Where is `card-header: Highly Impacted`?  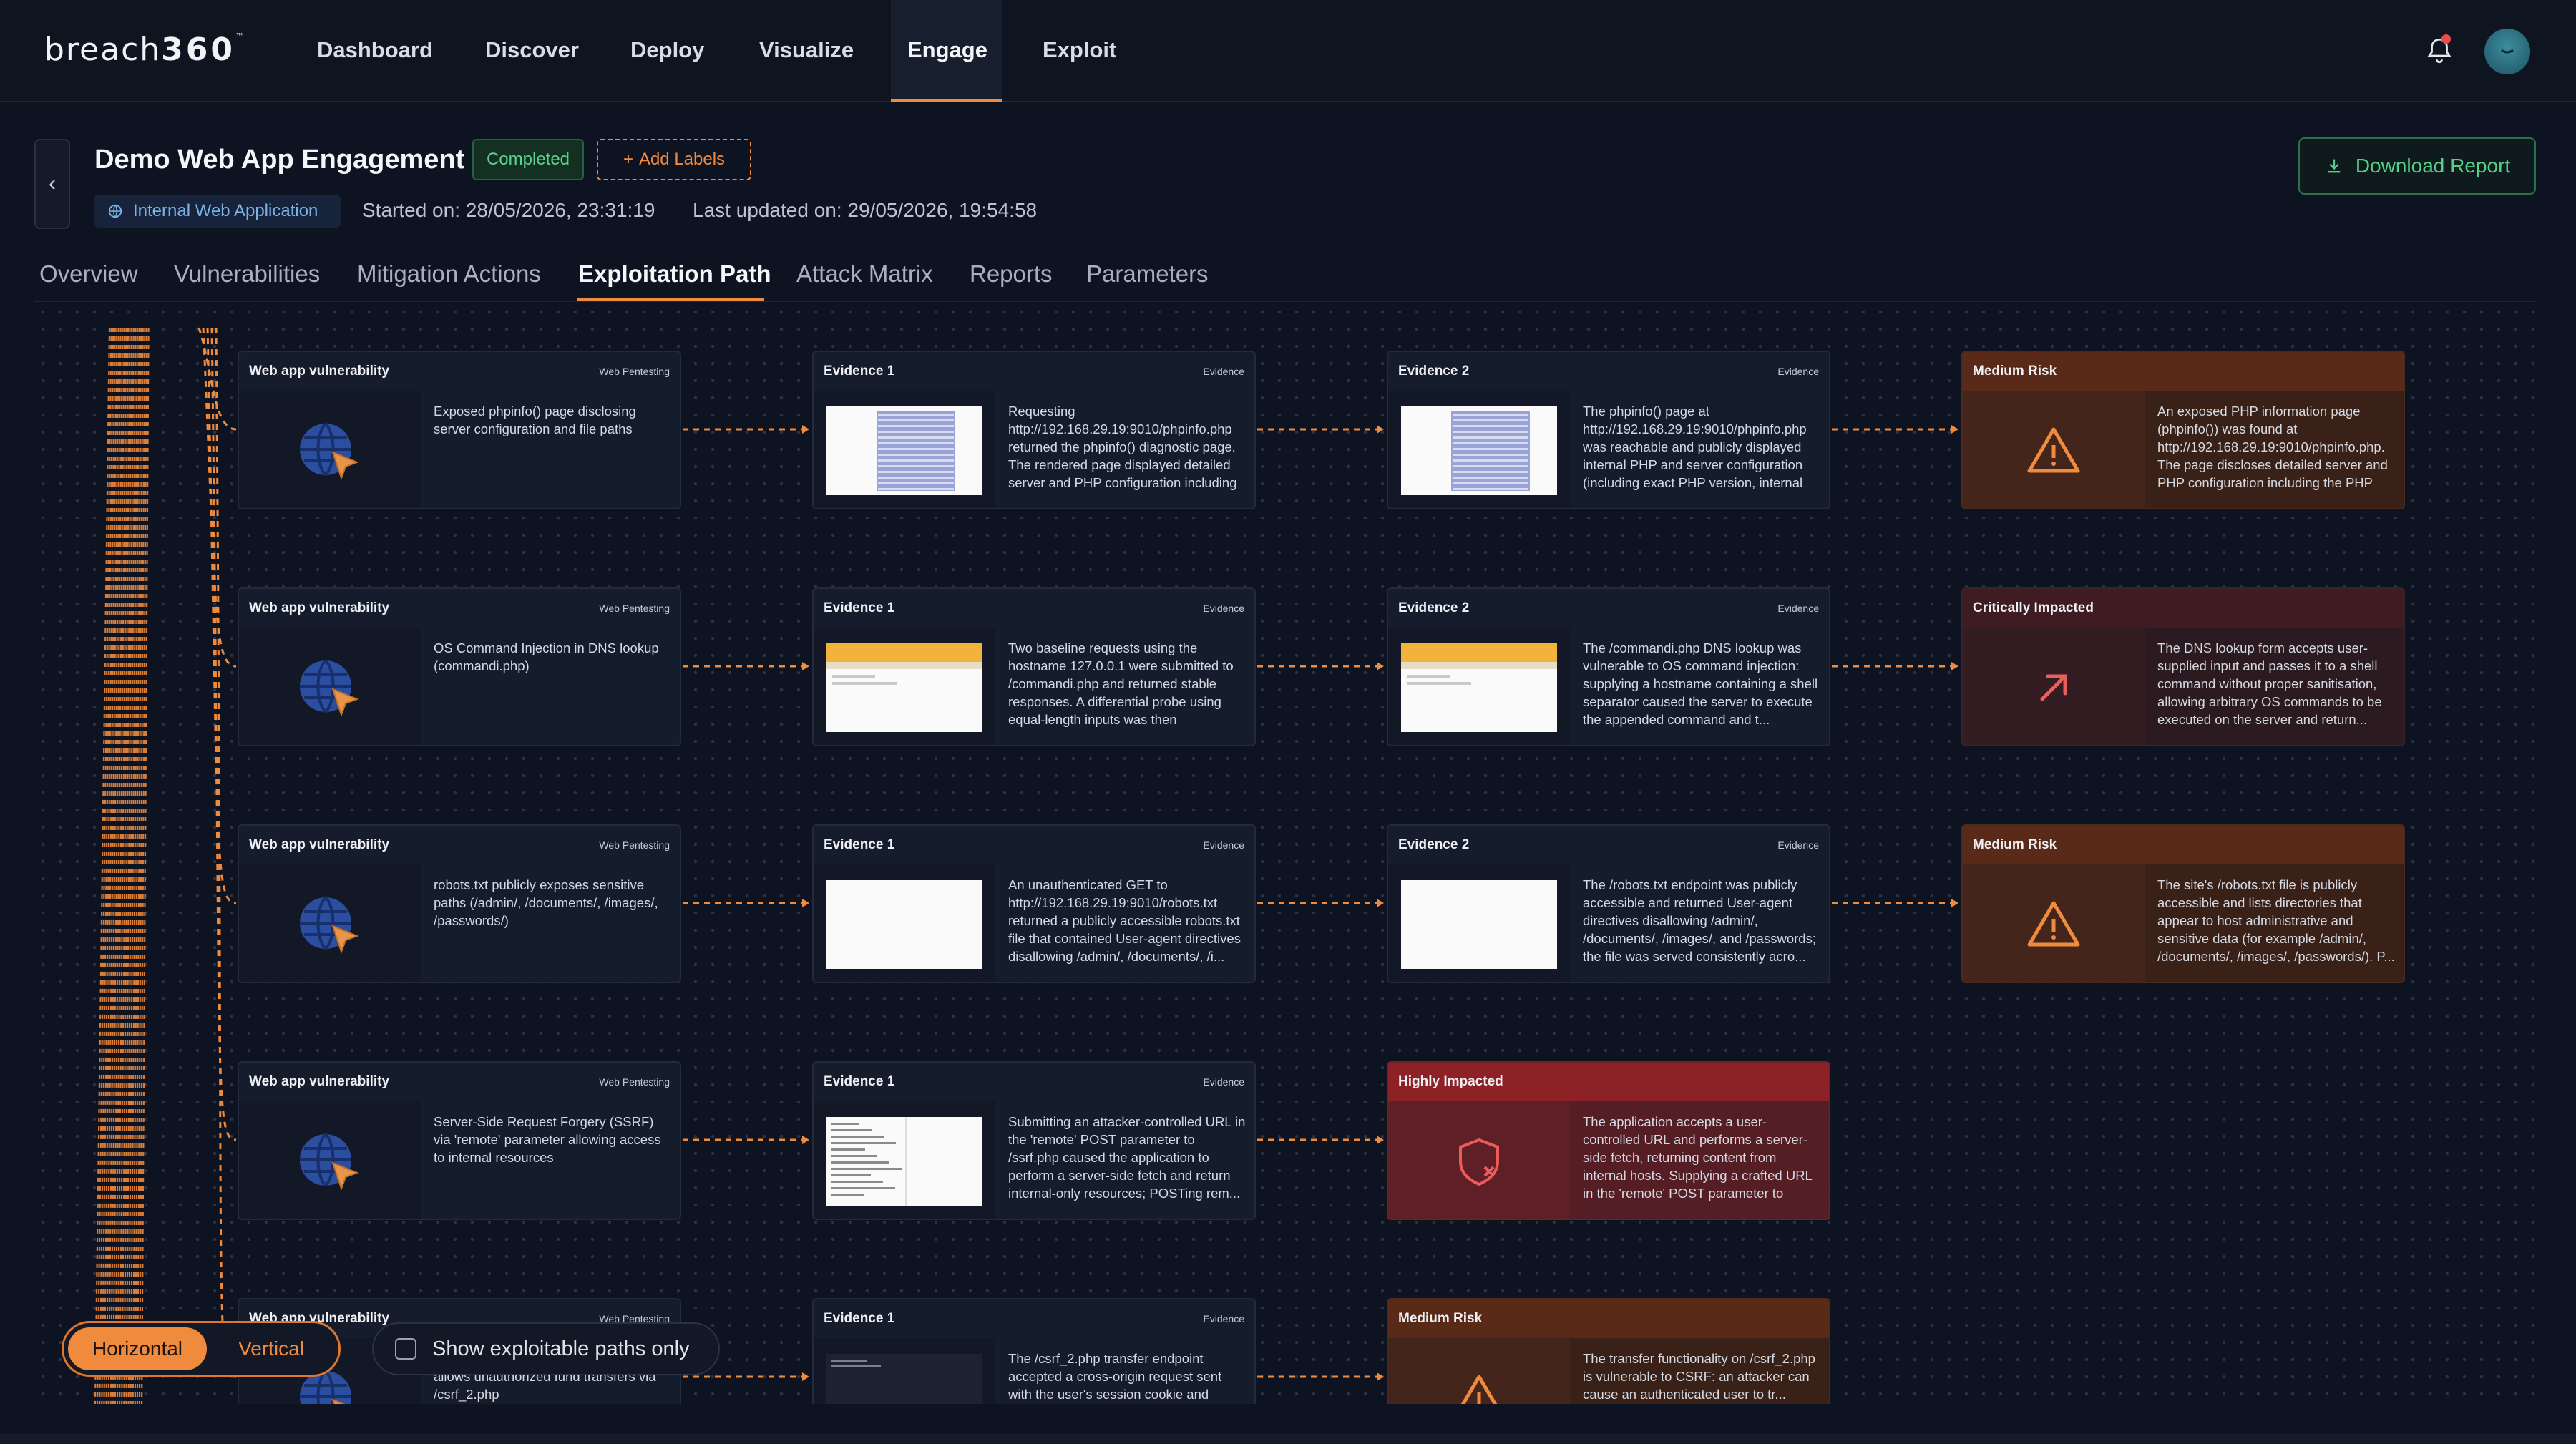 card-header: Highly Impacted is located at coordinates (1608, 1082).